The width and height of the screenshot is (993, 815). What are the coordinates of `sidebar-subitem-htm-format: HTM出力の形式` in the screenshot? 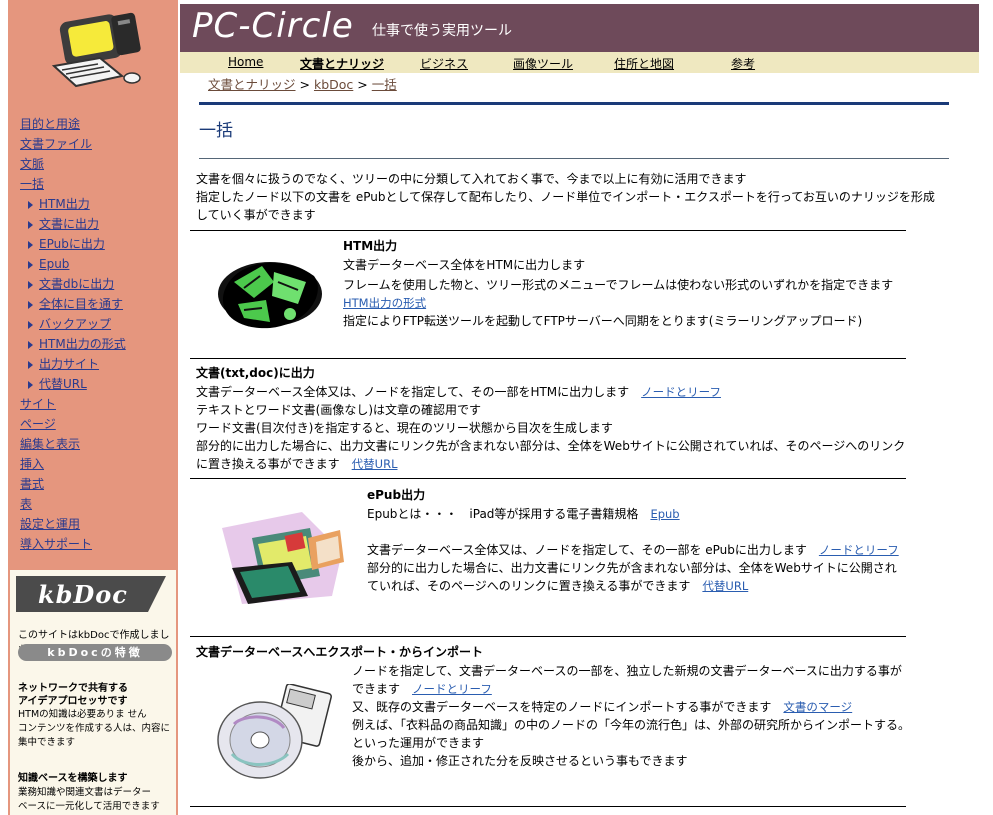 It's located at (73, 344).